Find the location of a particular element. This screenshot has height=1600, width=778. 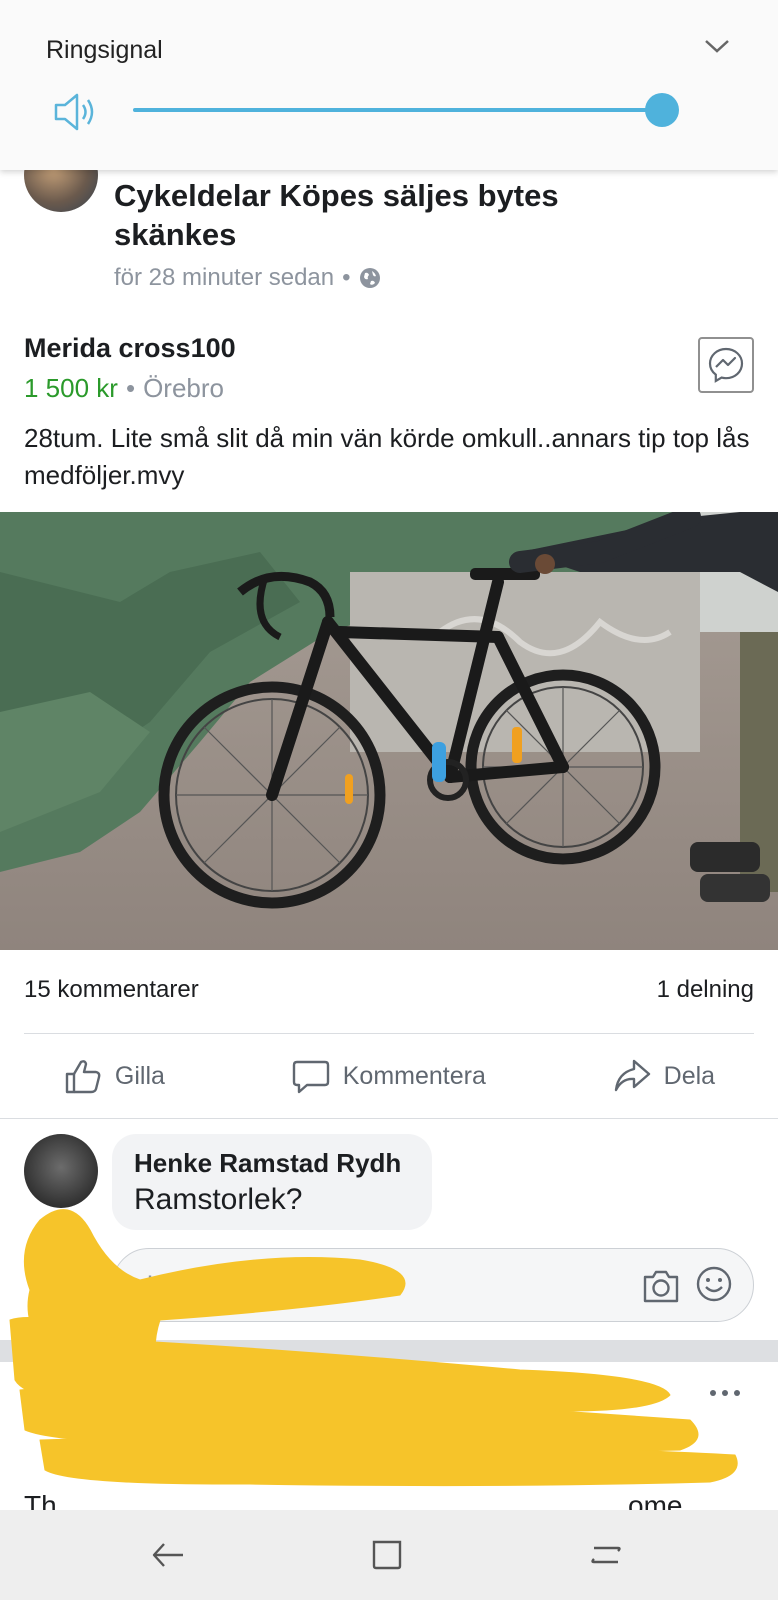

messenger-button is located at coordinates (726, 365).